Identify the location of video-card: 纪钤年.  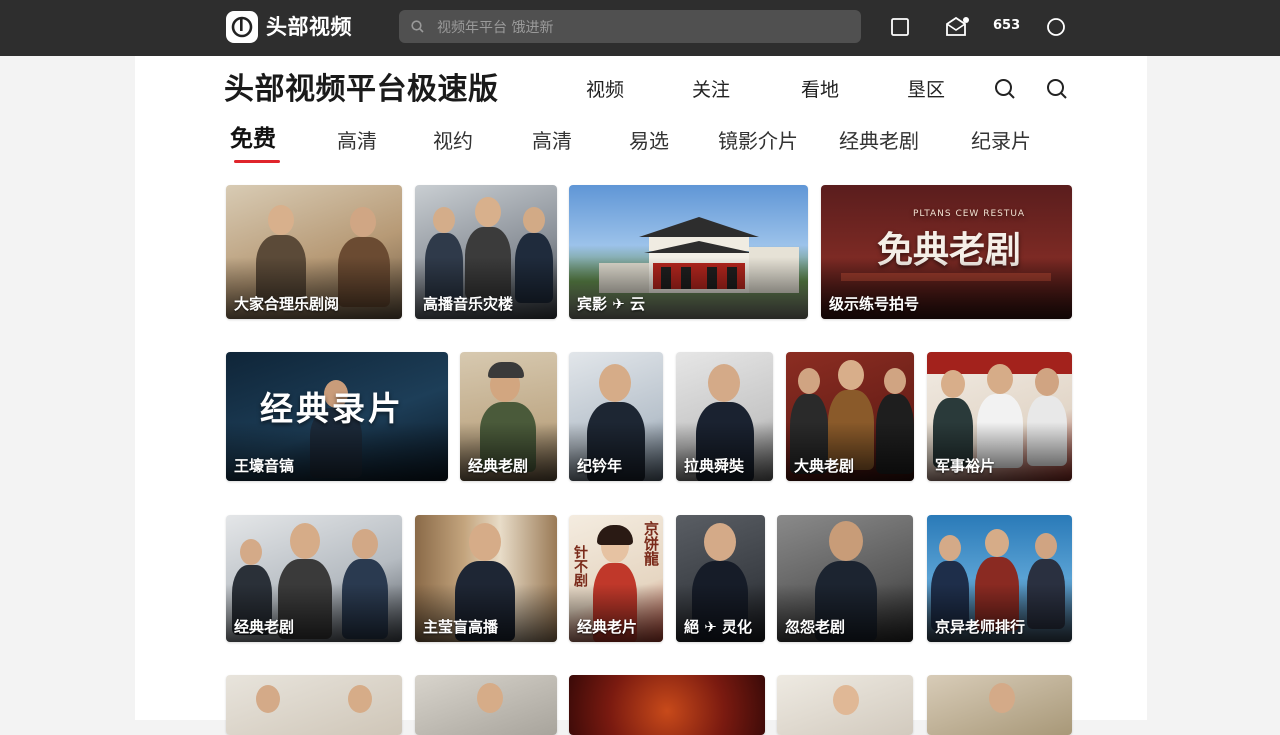
(616, 416).